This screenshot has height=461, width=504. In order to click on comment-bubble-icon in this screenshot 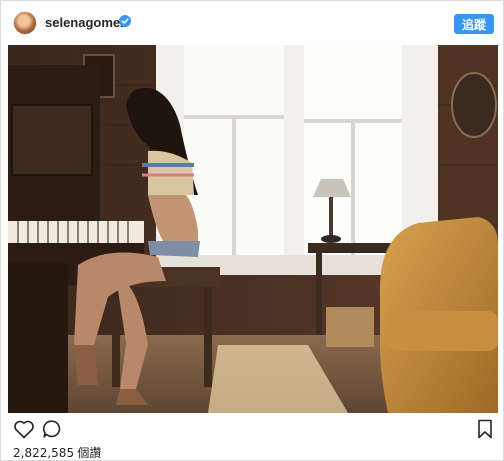, I will do `click(52, 429)`.